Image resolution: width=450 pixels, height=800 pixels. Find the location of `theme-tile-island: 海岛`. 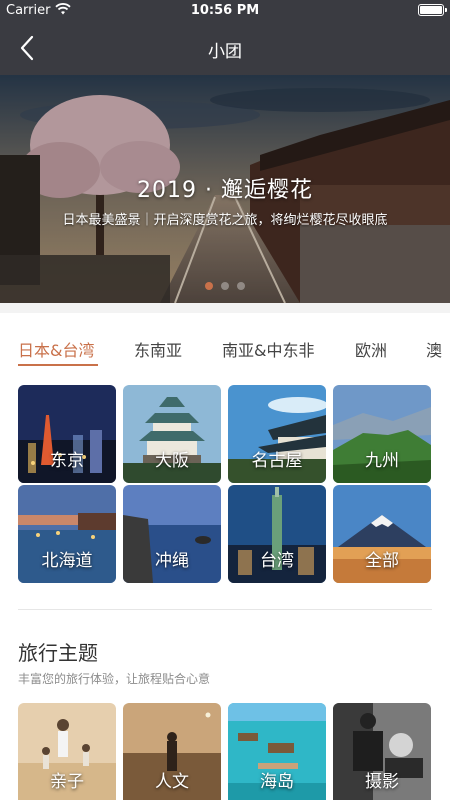

theme-tile-island: 海岛 is located at coordinates (277, 751).